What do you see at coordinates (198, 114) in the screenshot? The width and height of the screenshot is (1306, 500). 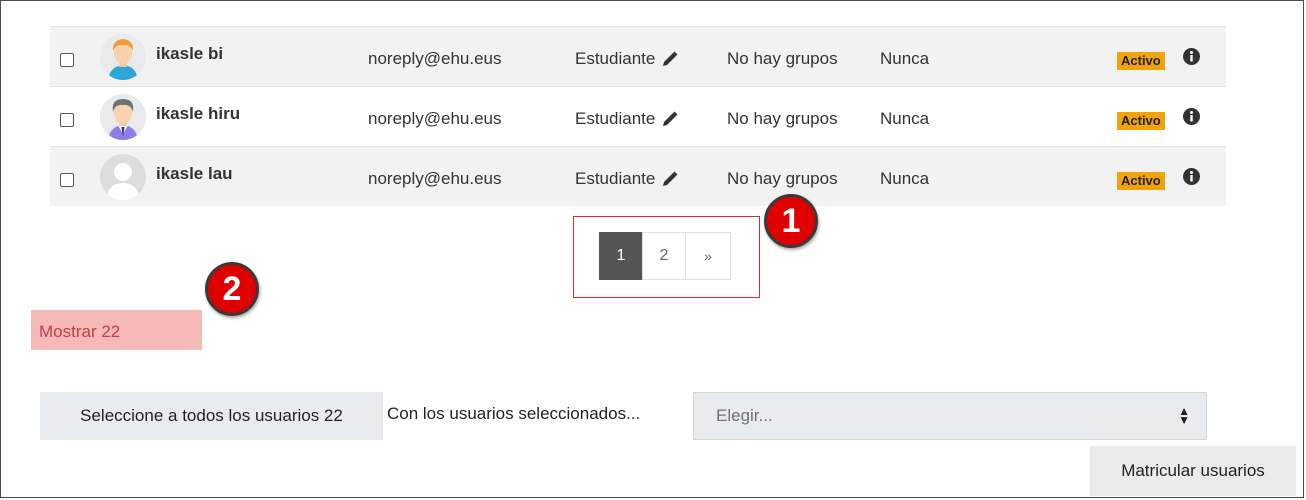 I see `user-name: ikasle hiru` at bounding box center [198, 114].